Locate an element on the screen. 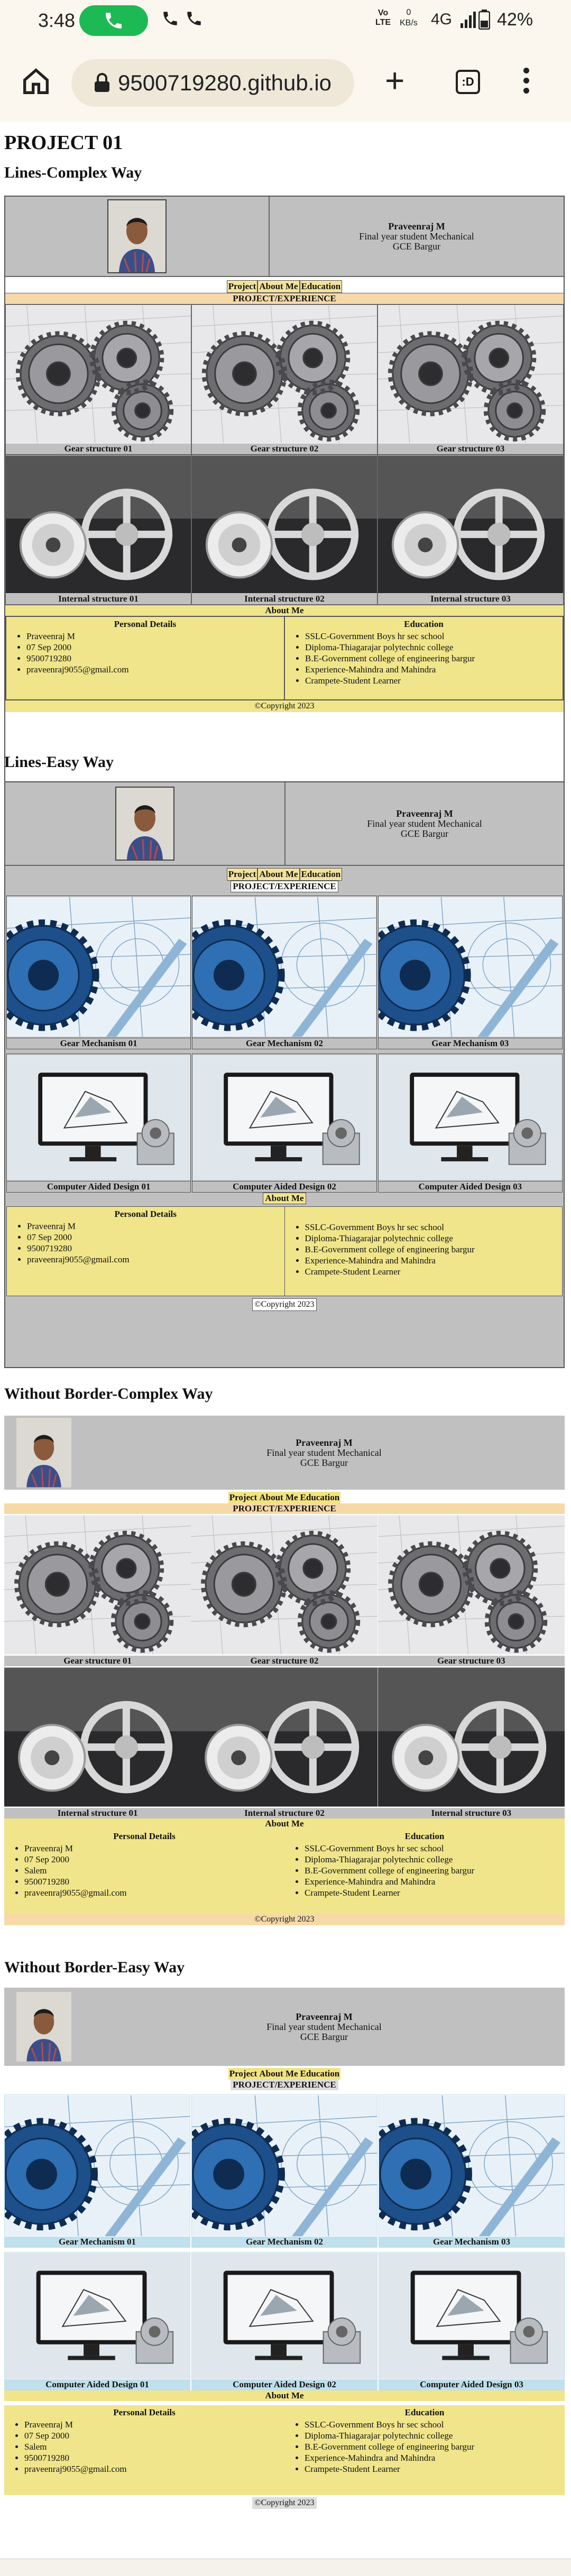  battery-percent: 42% is located at coordinates (515, 20).